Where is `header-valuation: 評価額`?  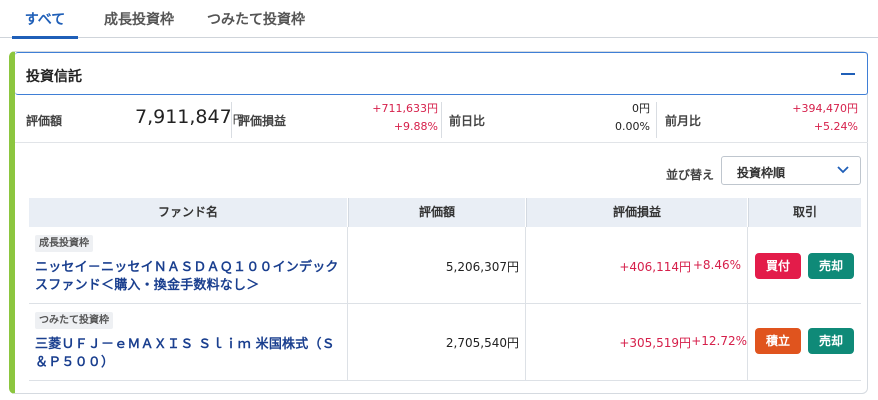 header-valuation: 評価額 is located at coordinates (436, 212).